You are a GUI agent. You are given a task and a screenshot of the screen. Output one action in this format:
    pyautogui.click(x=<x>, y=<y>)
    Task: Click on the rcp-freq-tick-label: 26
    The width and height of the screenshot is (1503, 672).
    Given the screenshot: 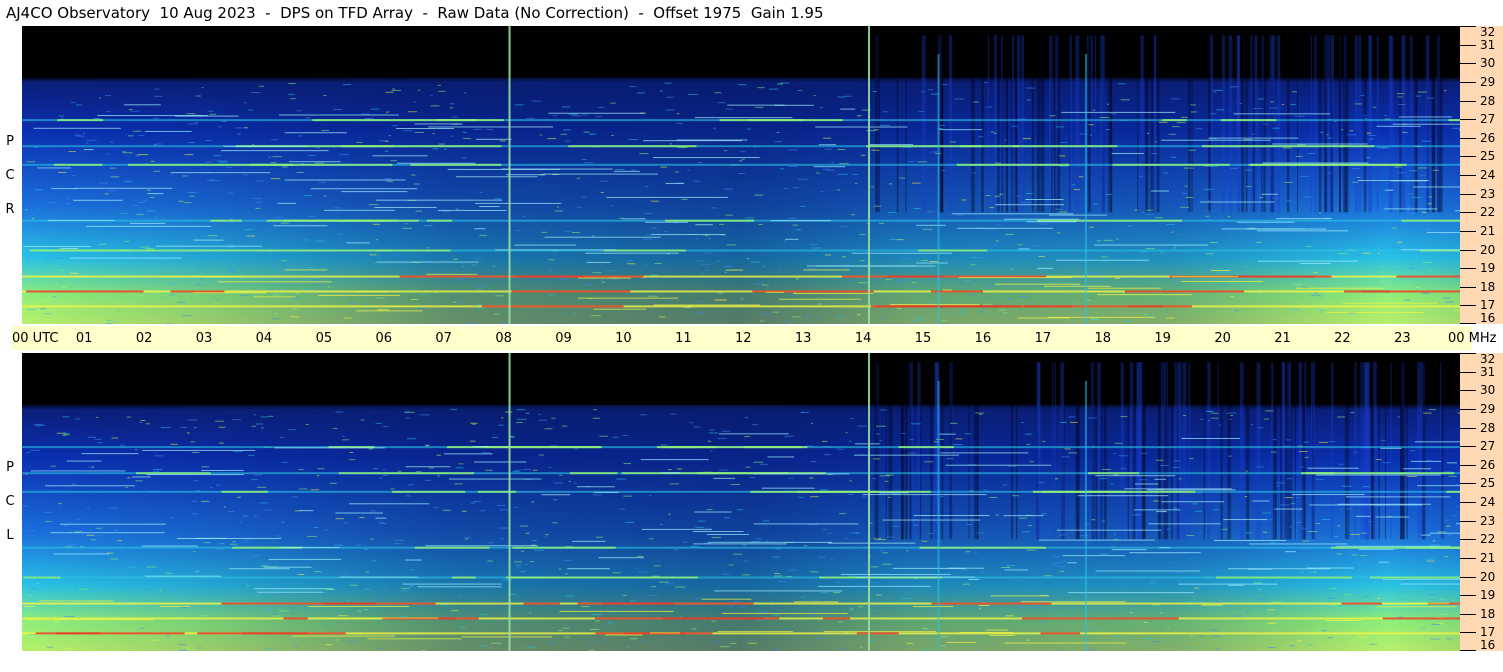 What is the action you would take?
    pyautogui.click(x=1488, y=137)
    